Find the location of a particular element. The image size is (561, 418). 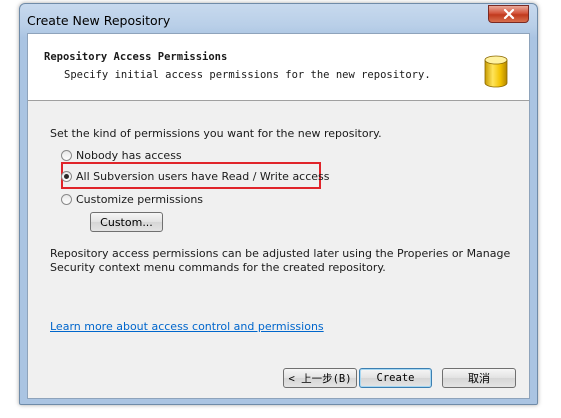

window-title: Create New Repository is located at coordinates (99, 20).